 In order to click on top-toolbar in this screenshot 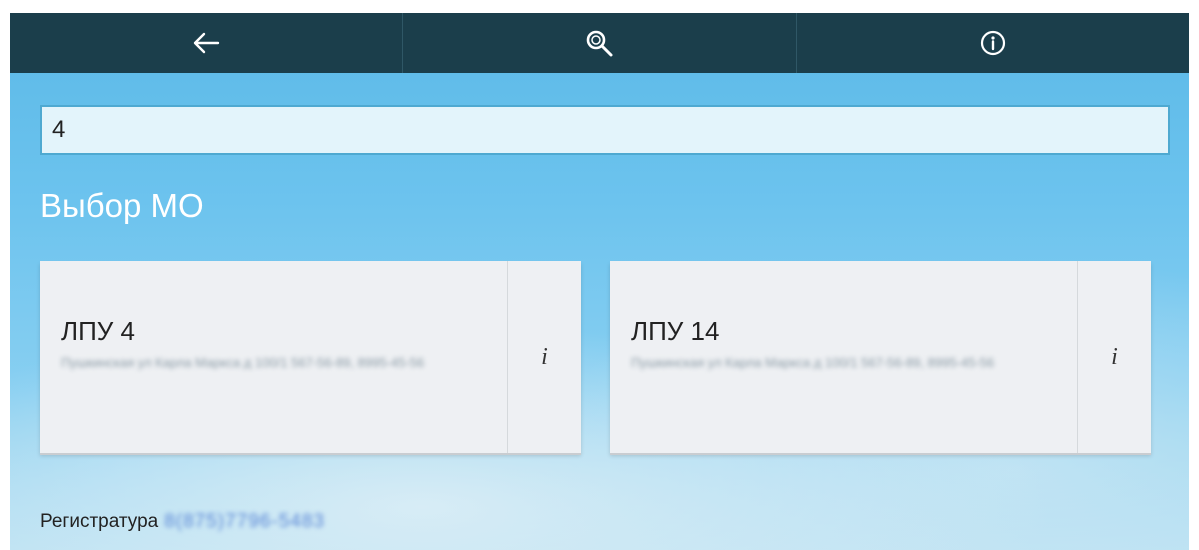, I will do `click(599, 43)`.